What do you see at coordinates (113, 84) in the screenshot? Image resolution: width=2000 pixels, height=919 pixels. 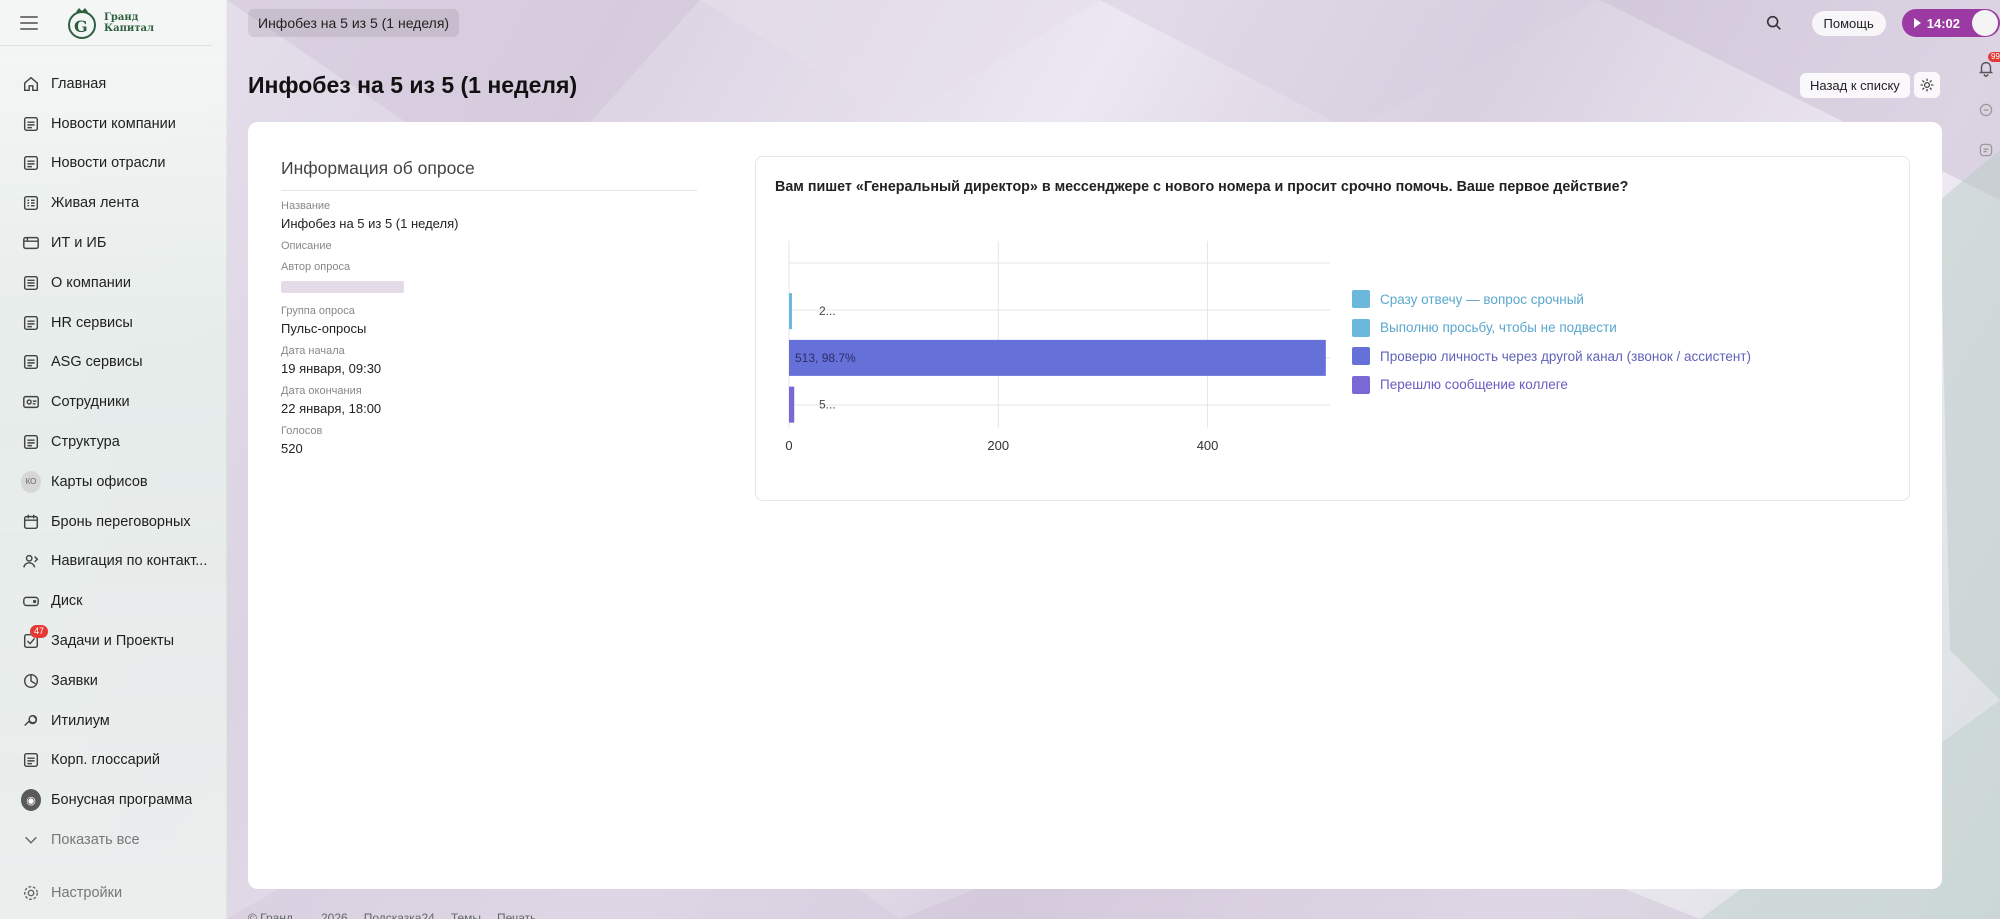 I see `sidebar-item-home: Главная` at bounding box center [113, 84].